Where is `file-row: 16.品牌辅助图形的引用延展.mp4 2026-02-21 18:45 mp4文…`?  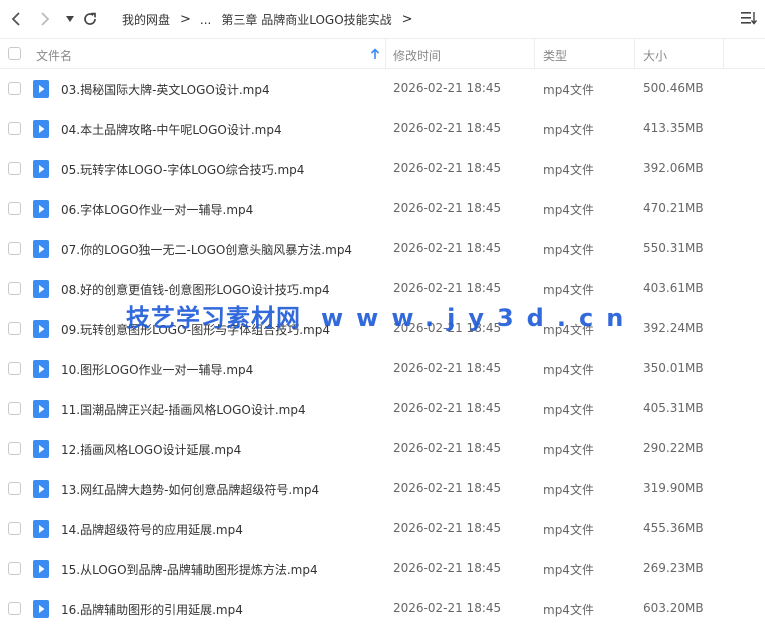 file-row: 16.品牌辅助图形的引用延展.mp4 2026-02-21 18:45 mp4文… is located at coordinates (382, 609).